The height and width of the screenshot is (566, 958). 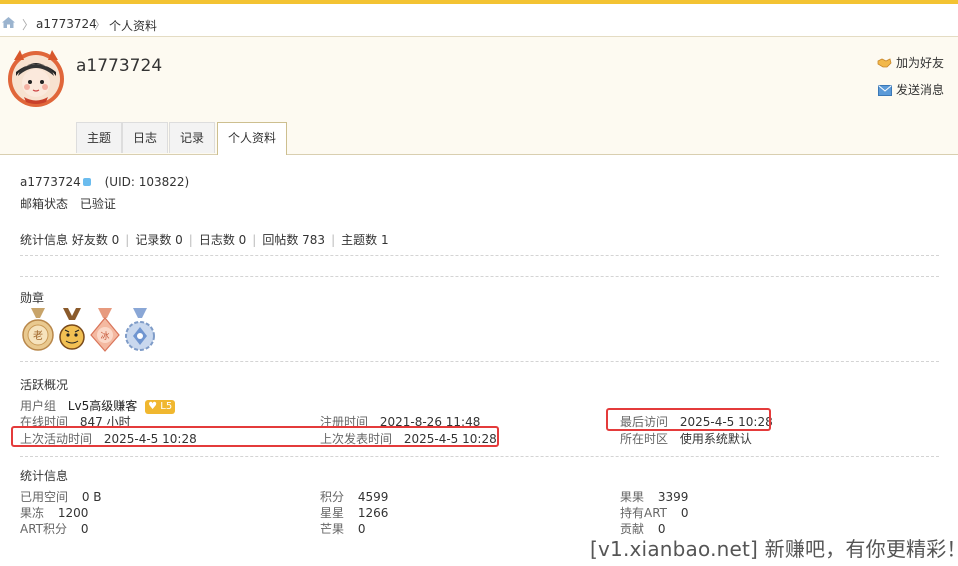 What do you see at coordinates (54, 512) in the screenshot?
I see `jelly-row: 果冻 1200` at bounding box center [54, 512].